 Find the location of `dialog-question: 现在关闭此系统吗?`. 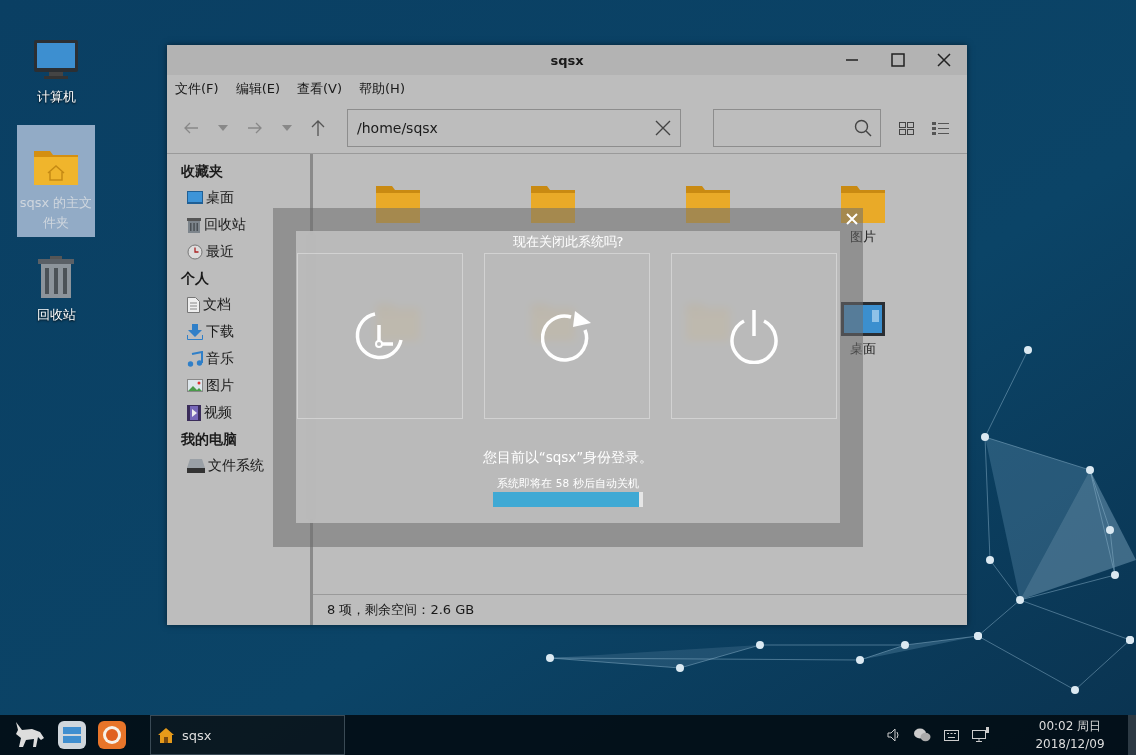

dialog-question: 现在关闭此系统吗? is located at coordinates (568, 242).